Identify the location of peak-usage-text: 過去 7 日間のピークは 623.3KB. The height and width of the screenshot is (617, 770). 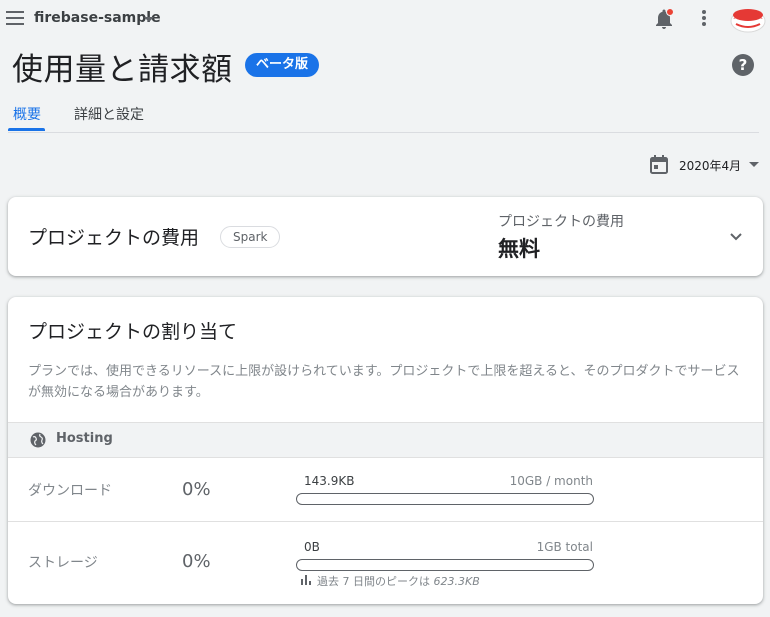
(398, 581).